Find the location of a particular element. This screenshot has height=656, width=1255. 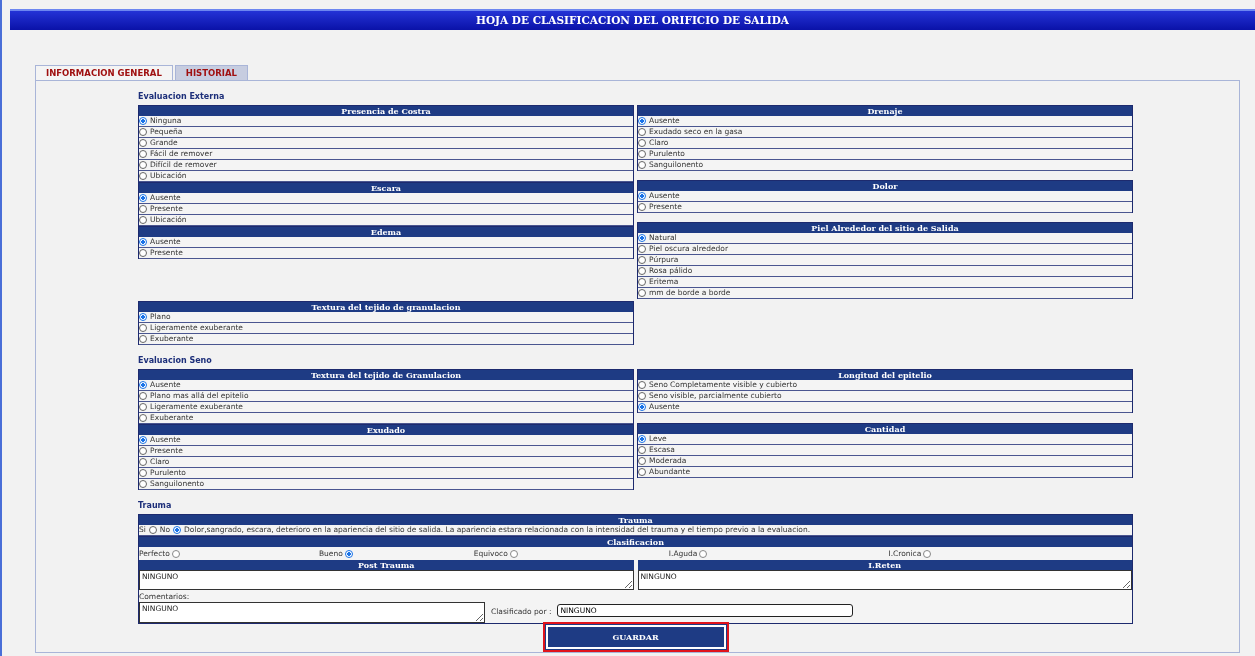

tab: INFORMACION GENERAL is located at coordinates (104, 72).